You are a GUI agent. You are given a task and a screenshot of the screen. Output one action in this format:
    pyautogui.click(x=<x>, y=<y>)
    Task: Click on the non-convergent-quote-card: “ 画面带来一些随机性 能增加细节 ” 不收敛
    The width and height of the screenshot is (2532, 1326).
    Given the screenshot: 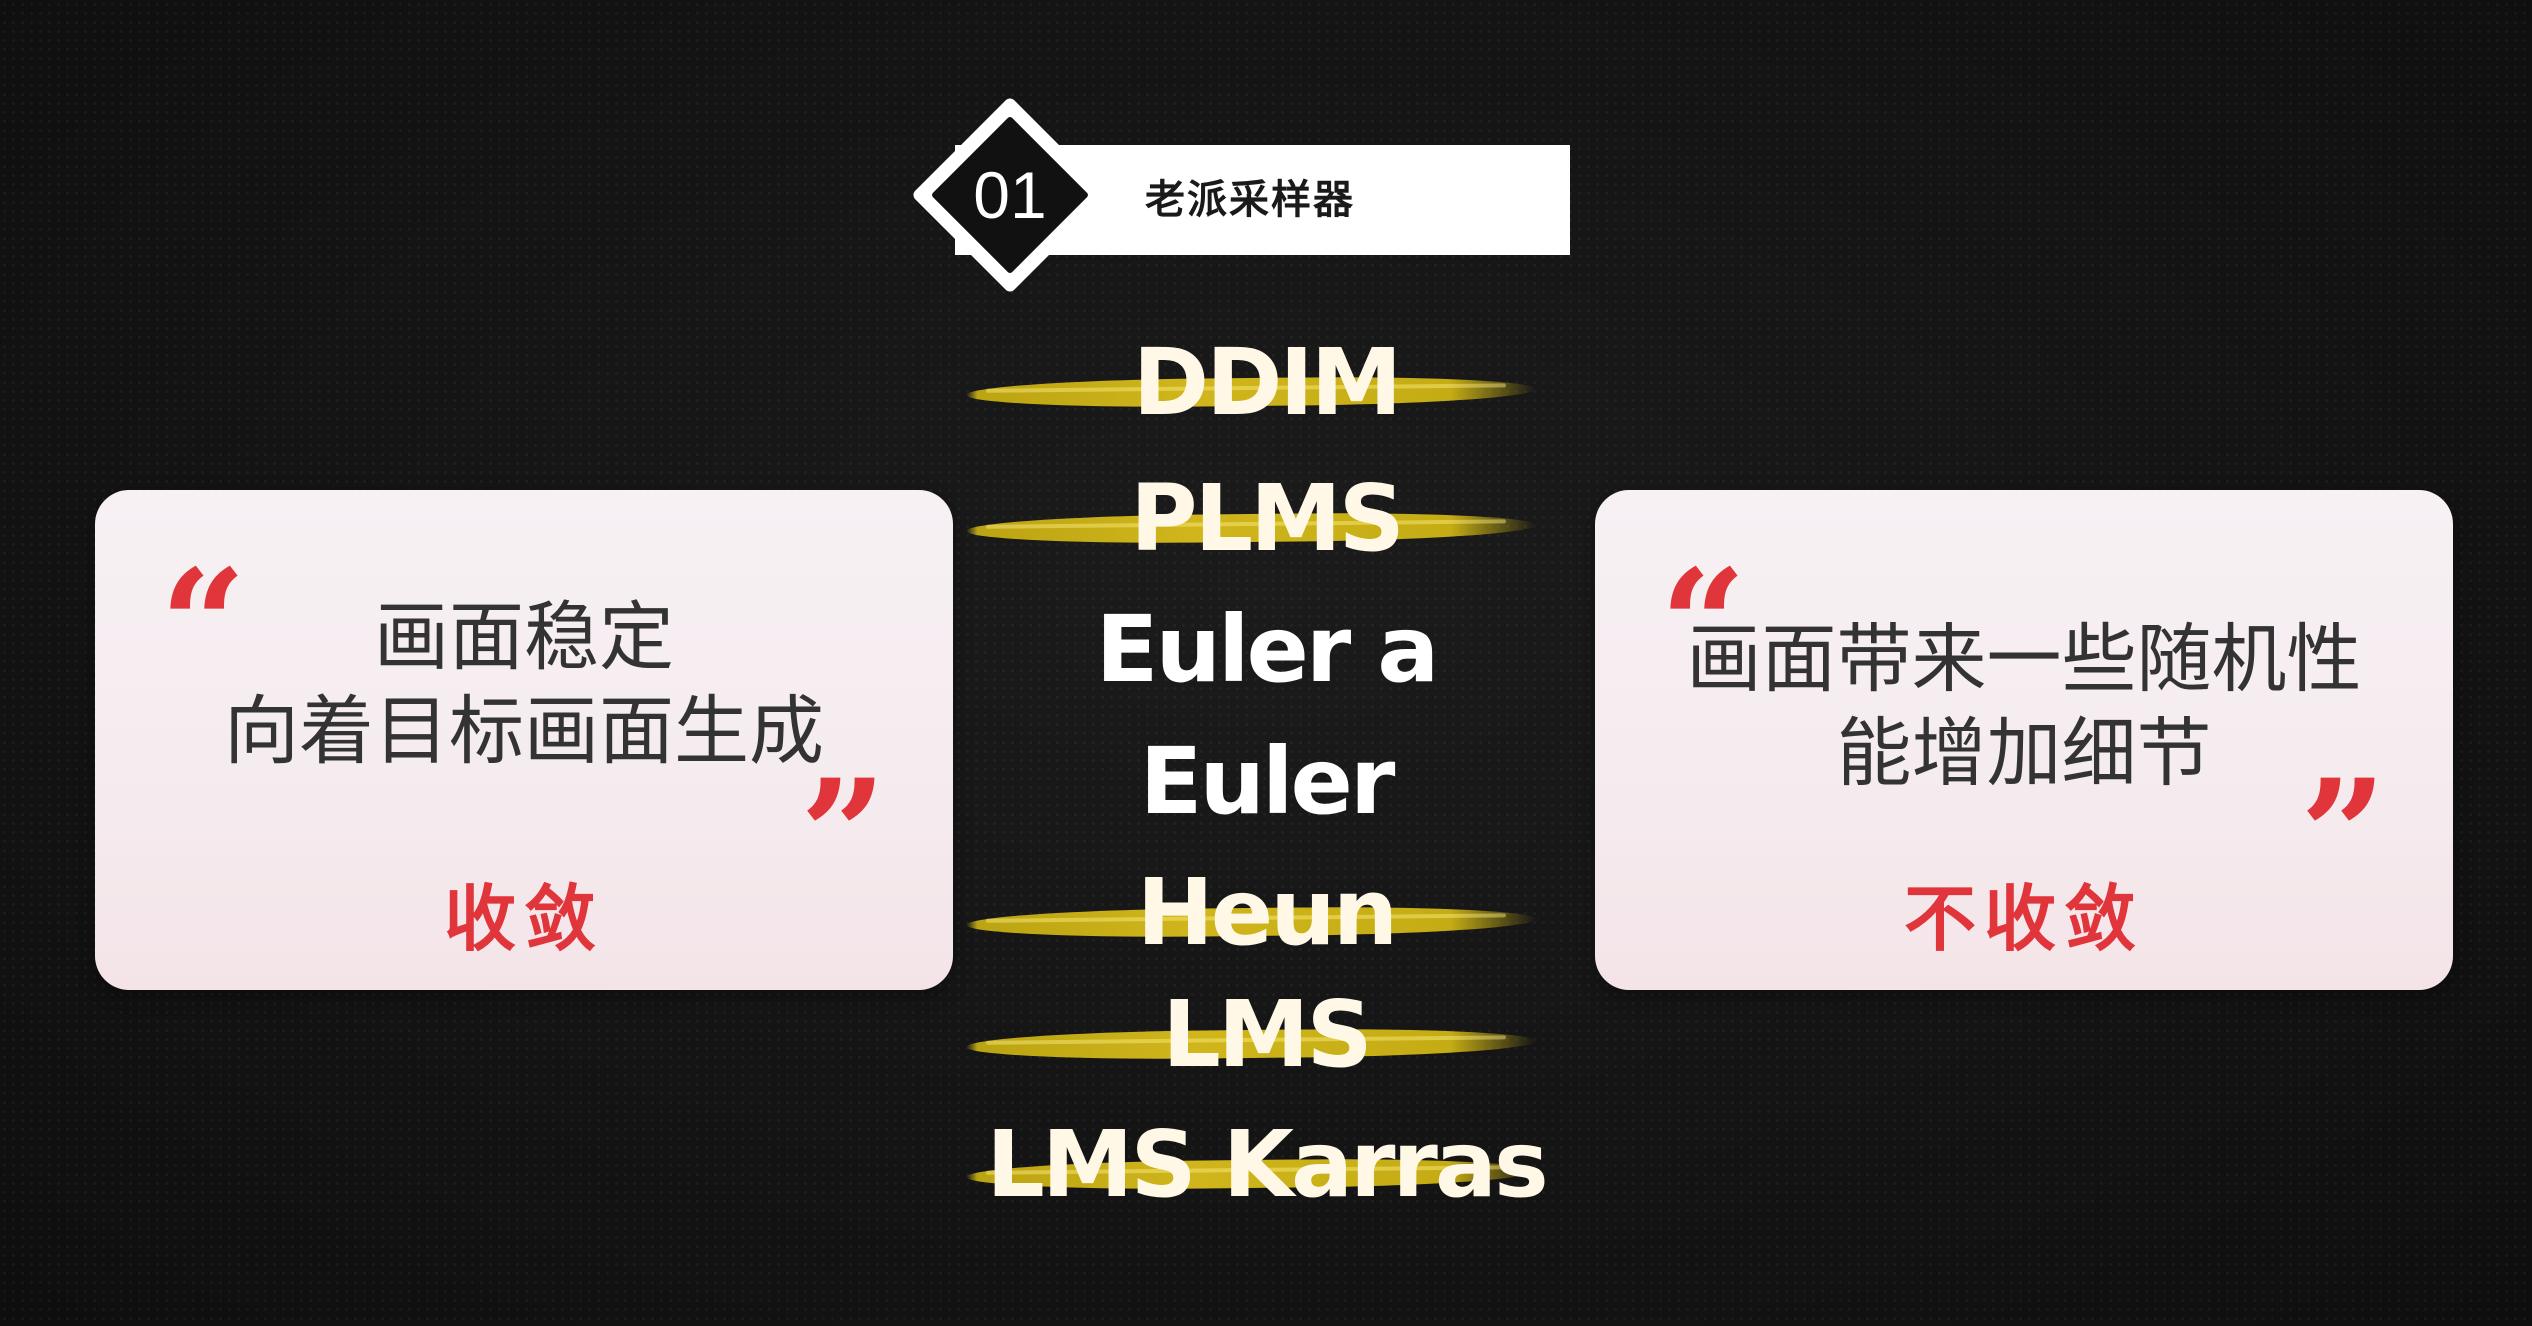 What is the action you would take?
    pyautogui.click(x=2024, y=740)
    